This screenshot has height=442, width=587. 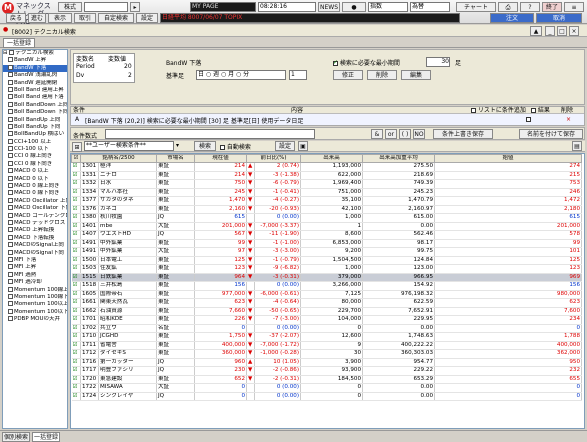 I want to click on overwrite-save-button: 条件上書き保存, so click(x=463, y=134).